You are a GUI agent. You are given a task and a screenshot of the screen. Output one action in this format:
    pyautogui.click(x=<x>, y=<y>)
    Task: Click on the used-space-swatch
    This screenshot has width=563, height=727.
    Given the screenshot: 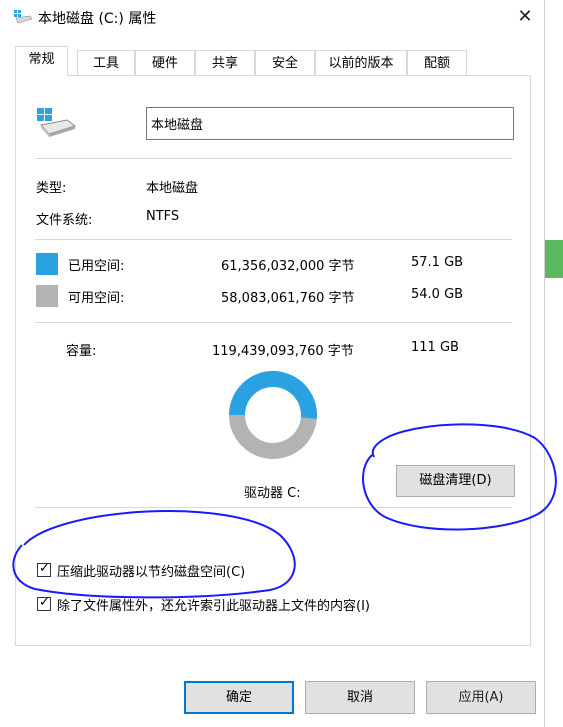 What is the action you would take?
    pyautogui.click(x=47, y=264)
    